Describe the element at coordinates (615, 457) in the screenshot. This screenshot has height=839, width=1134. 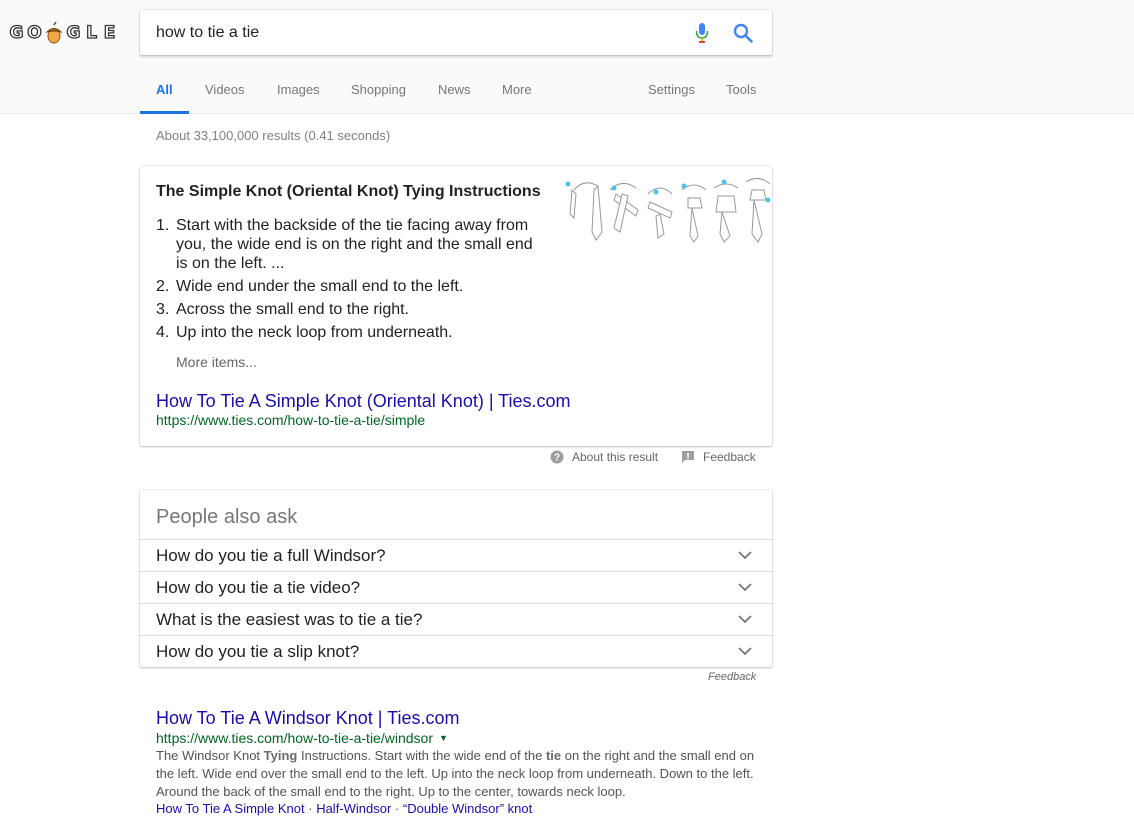
I see `about-this-result-label: About this result` at that location.